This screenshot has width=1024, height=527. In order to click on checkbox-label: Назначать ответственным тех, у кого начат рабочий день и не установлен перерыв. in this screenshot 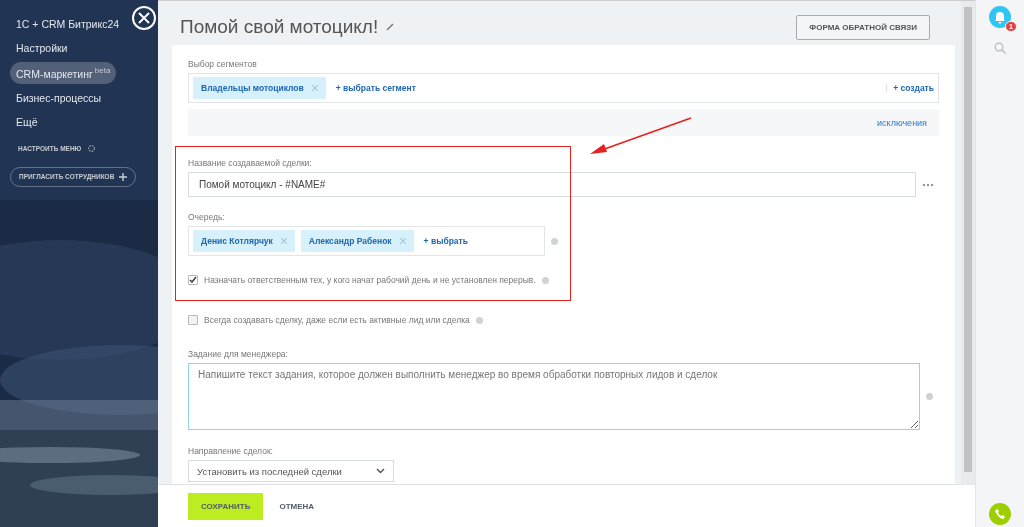, I will do `click(370, 280)`.